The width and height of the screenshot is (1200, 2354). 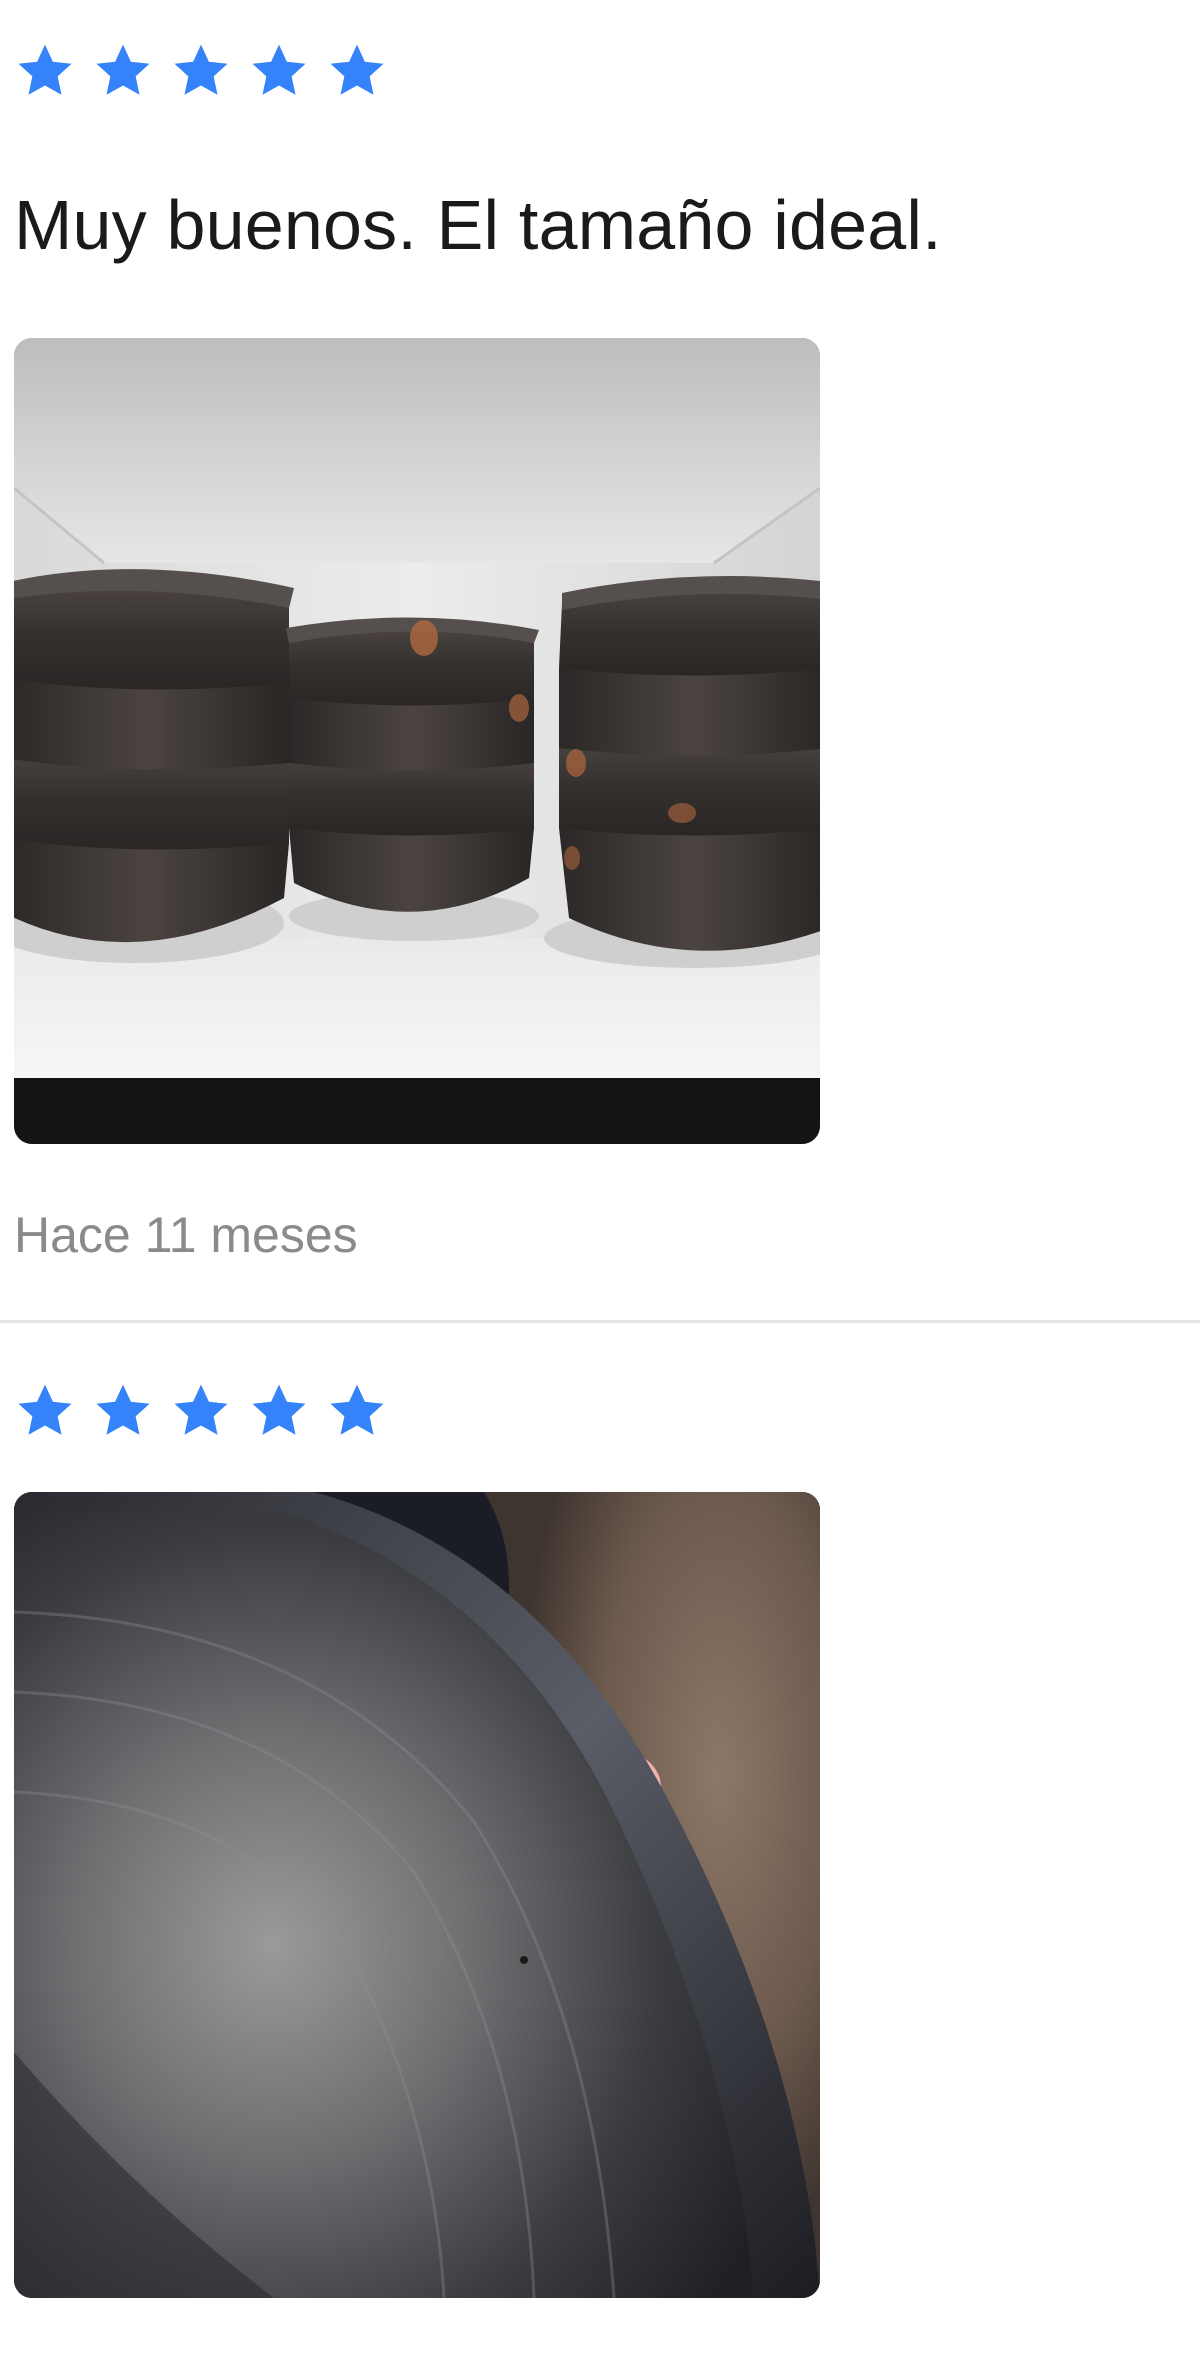 I want to click on review-divider, so click(x=600, y=1321).